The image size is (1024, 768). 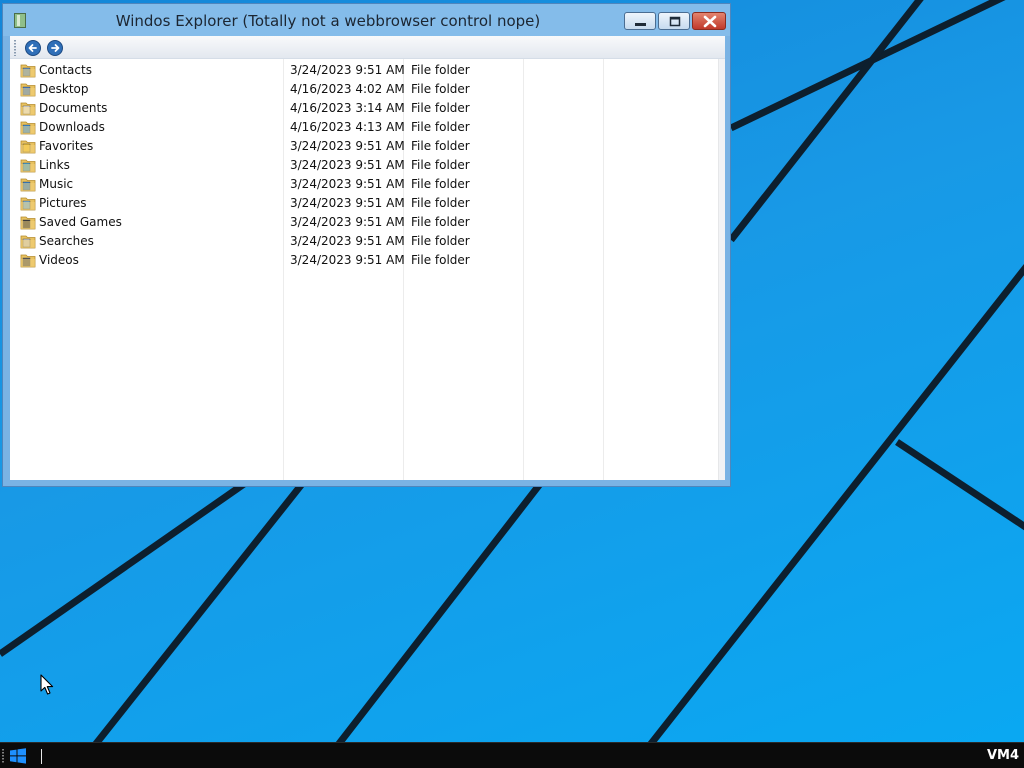 I want to click on taskbar: VM4, so click(x=512, y=755).